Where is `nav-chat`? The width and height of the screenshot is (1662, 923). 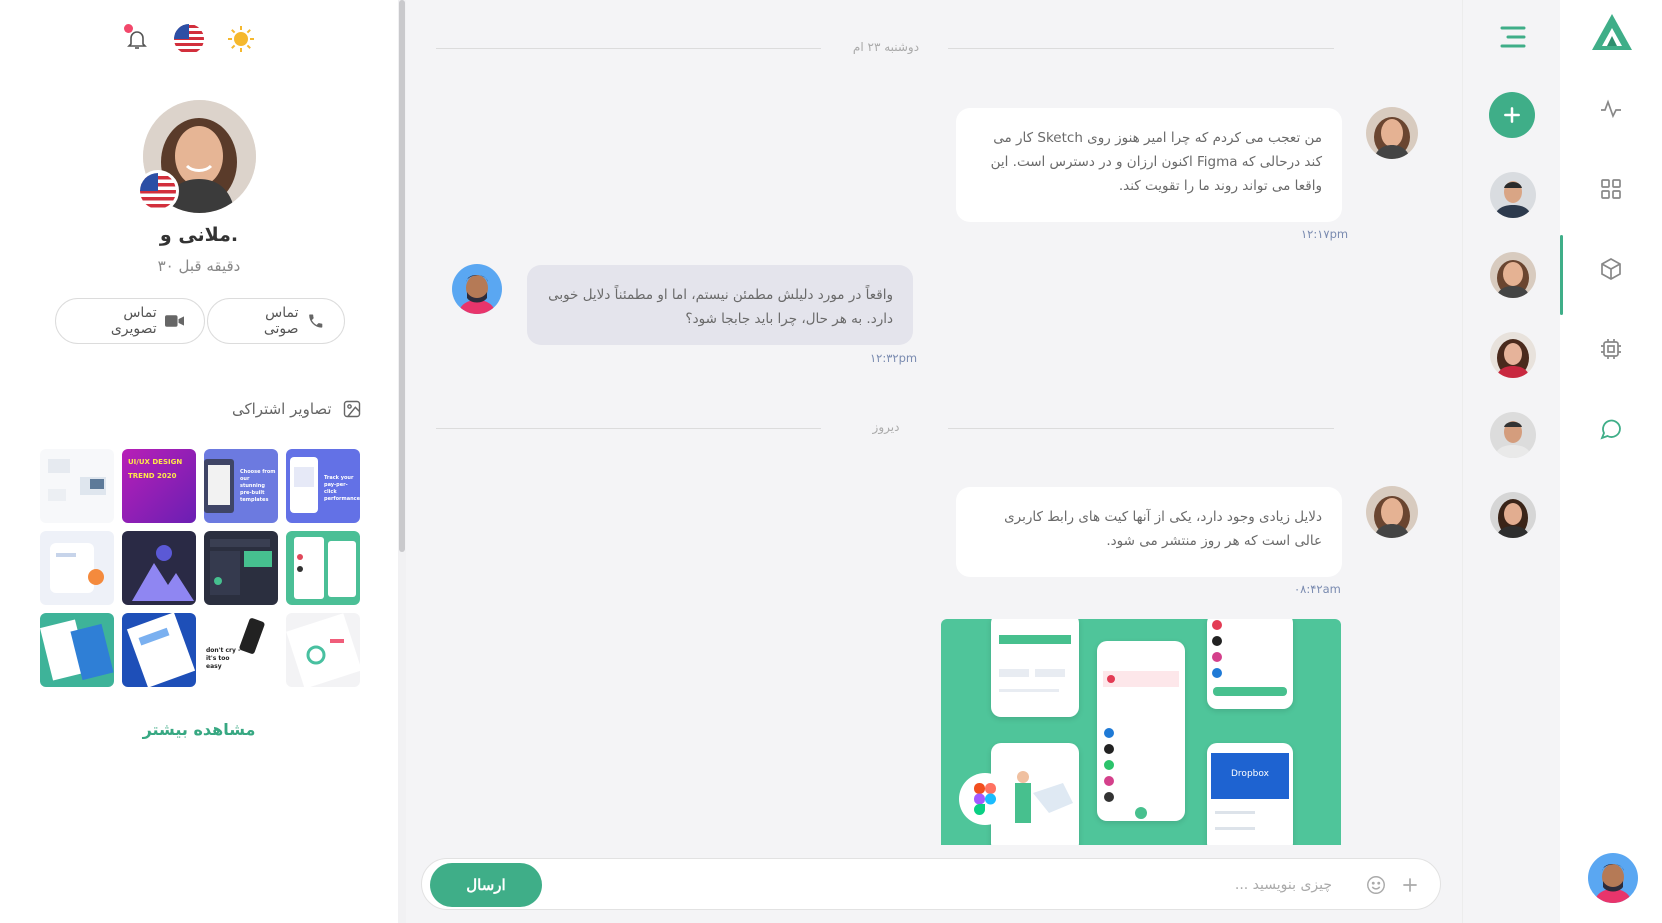
nav-chat is located at coordinates (1611, 429).